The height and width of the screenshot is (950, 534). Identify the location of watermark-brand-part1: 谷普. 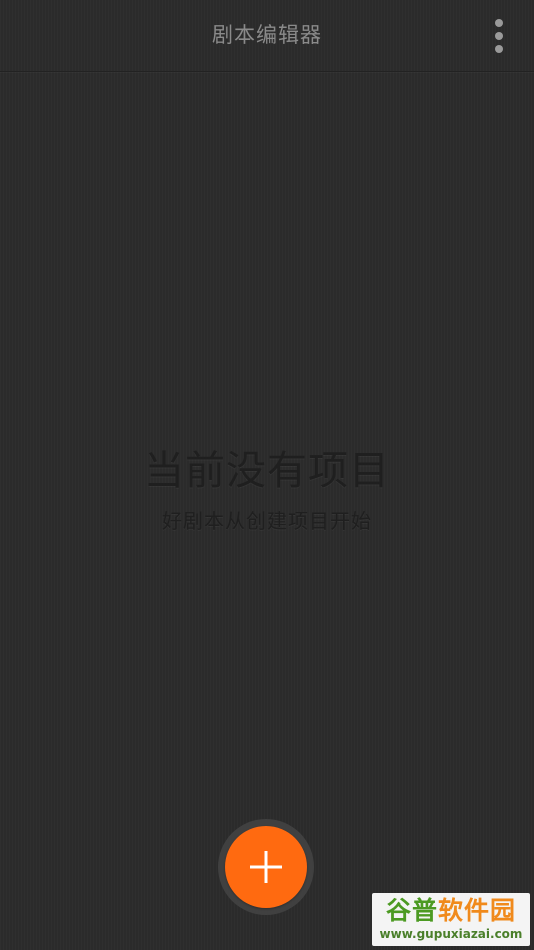
(411, 910).